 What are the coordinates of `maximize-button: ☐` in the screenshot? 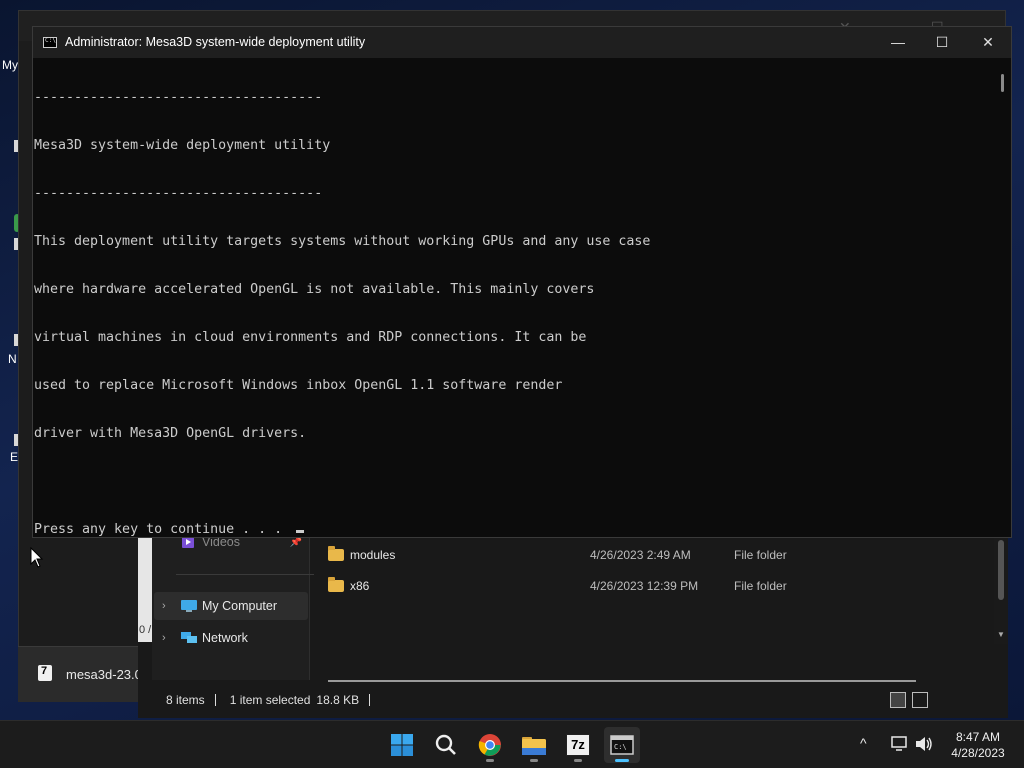 It's located at (942, 42).